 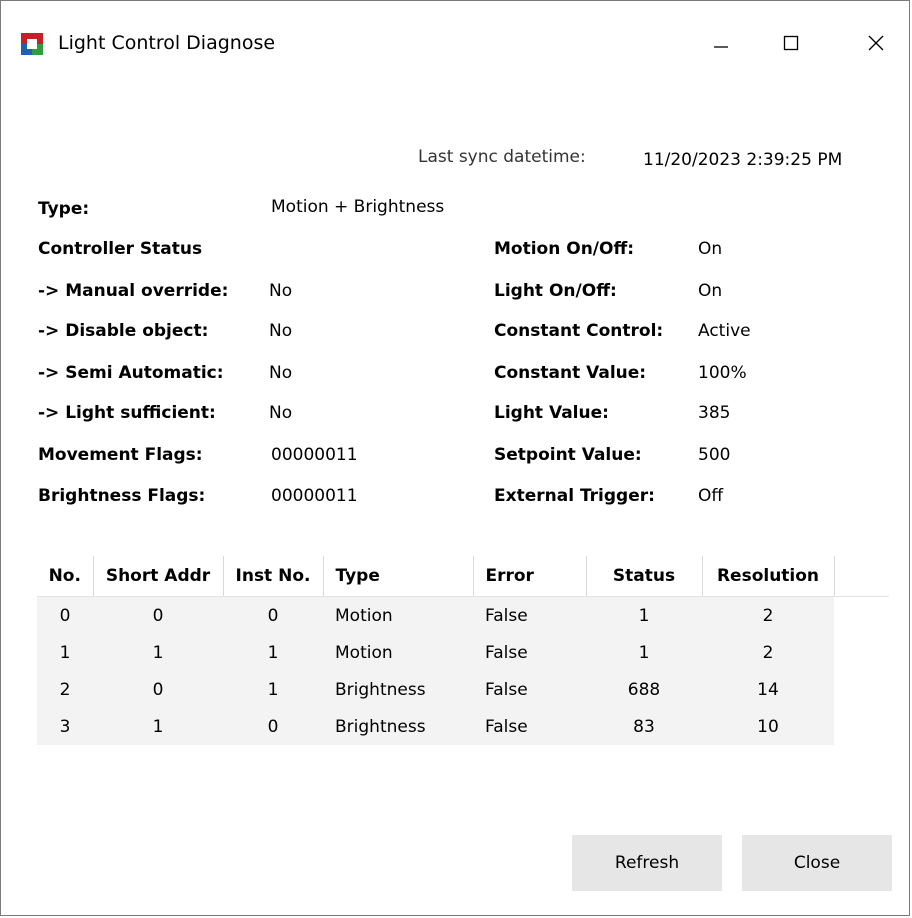 What do you see at coordinates (724, 331) in the screenshot?
I see `constant-control-value: Active` at bounding box center [724, 331].